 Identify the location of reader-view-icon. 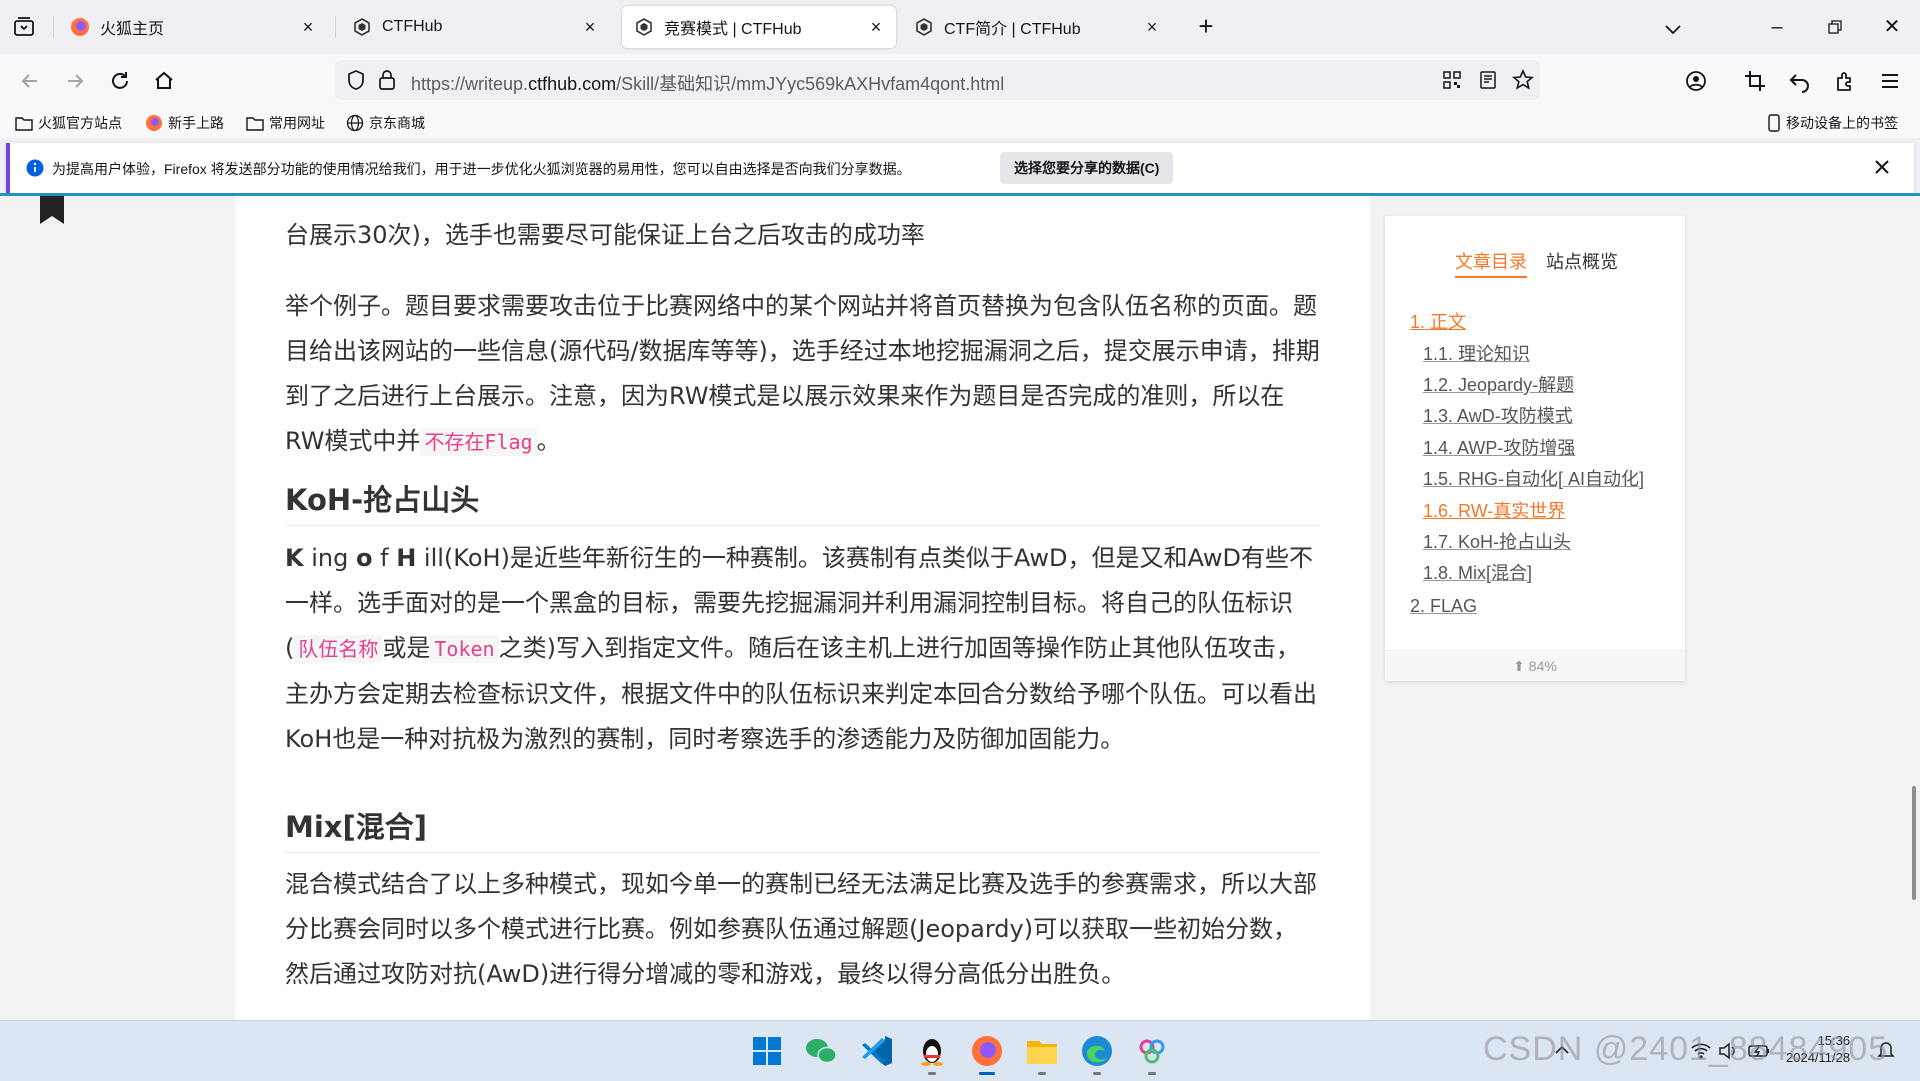
(1488, 80).